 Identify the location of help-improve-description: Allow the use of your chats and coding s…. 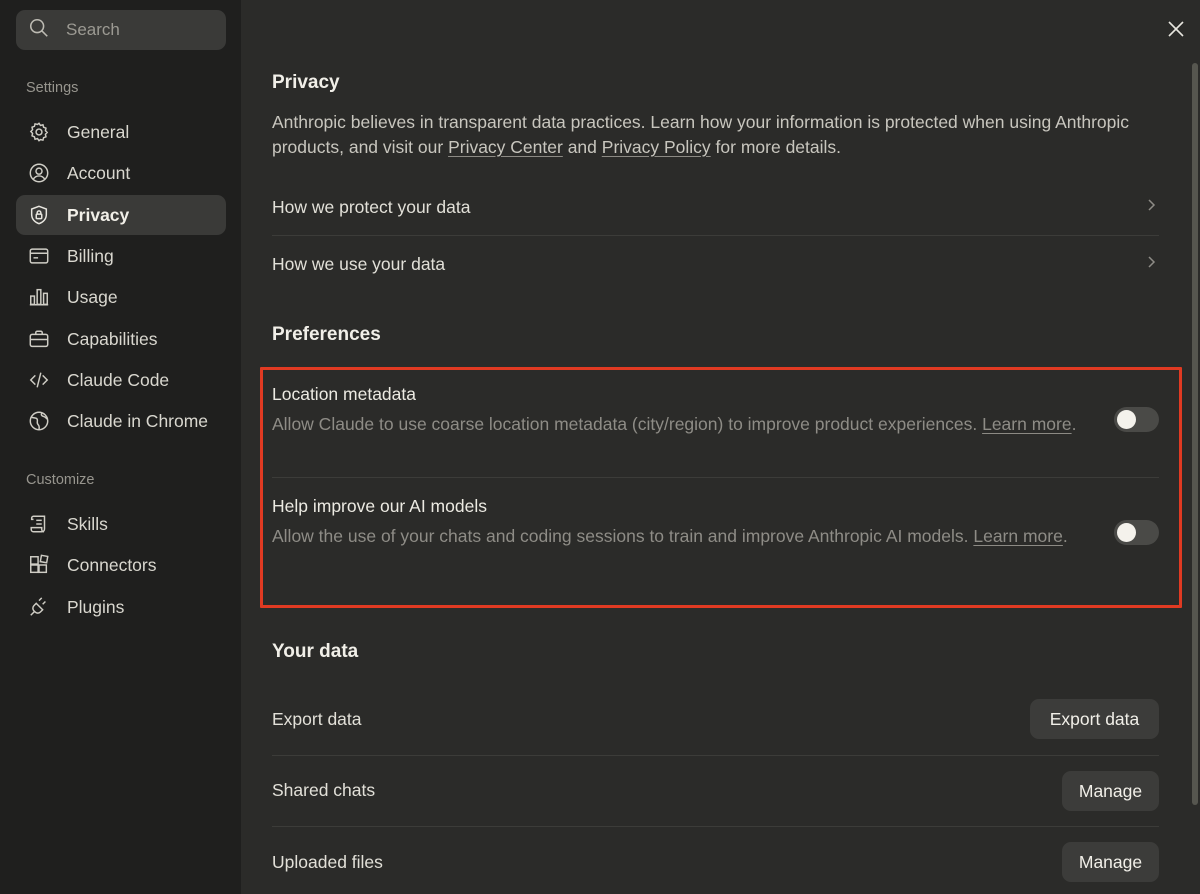
(670, 536).